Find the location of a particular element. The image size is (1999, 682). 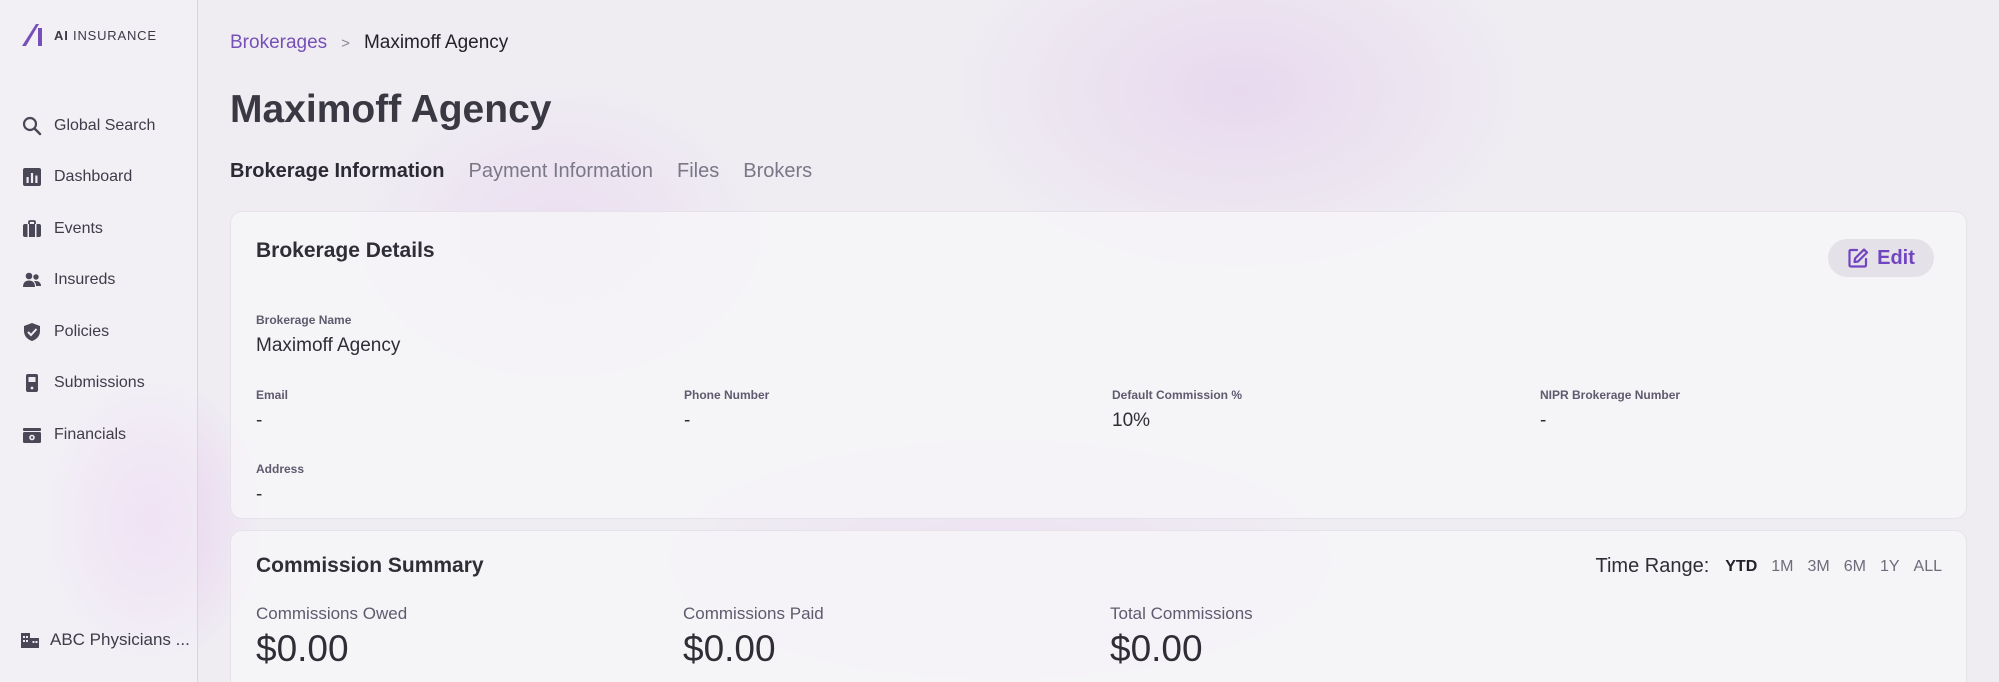

time-range-ytd: YTD is located at coordinates (1741, 567).